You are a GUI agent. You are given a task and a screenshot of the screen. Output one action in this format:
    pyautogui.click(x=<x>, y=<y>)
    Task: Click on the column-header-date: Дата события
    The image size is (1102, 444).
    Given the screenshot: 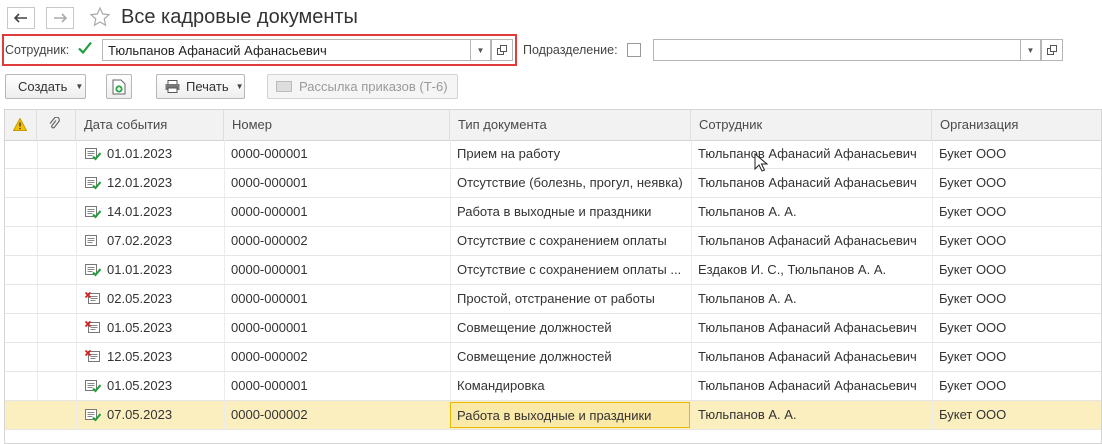 What is the action you would take?
    pyautogui.click(x=150, y=125)
    